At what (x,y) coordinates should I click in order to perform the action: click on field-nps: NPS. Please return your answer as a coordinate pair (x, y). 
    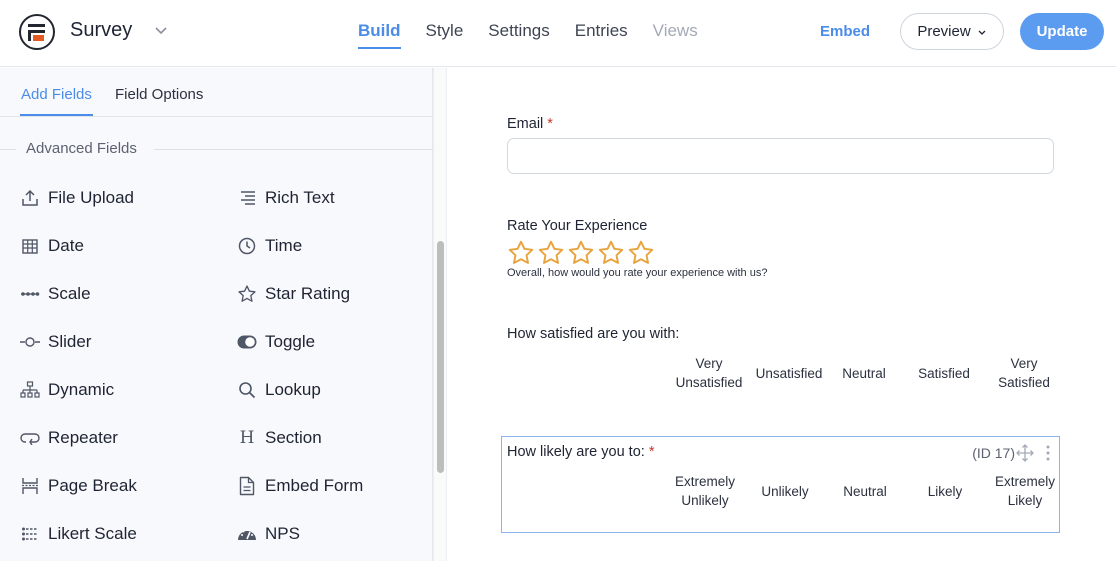
    Looking at the image, I should click on (268, 534).